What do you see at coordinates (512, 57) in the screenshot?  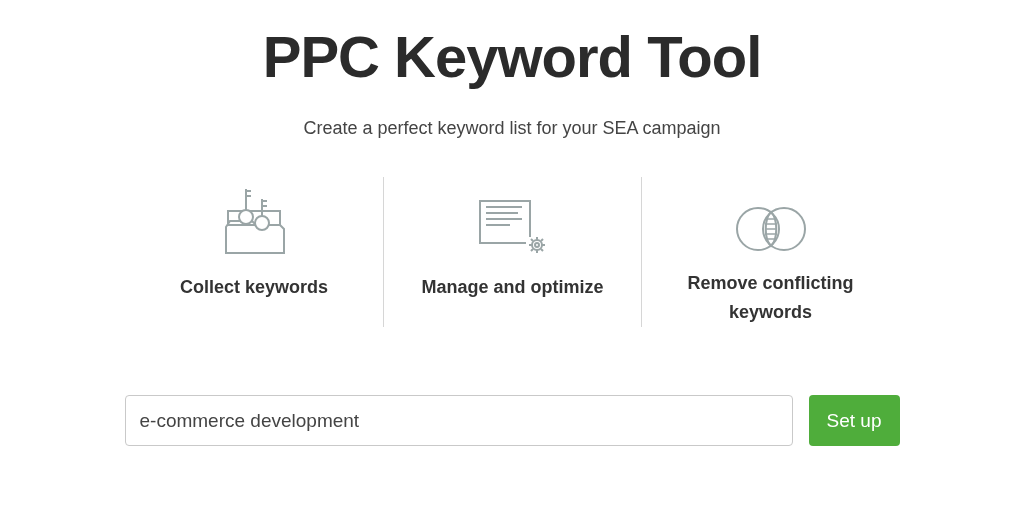 I see `page-title: PPC Keyword Tool` at bounding box center [512, 57].